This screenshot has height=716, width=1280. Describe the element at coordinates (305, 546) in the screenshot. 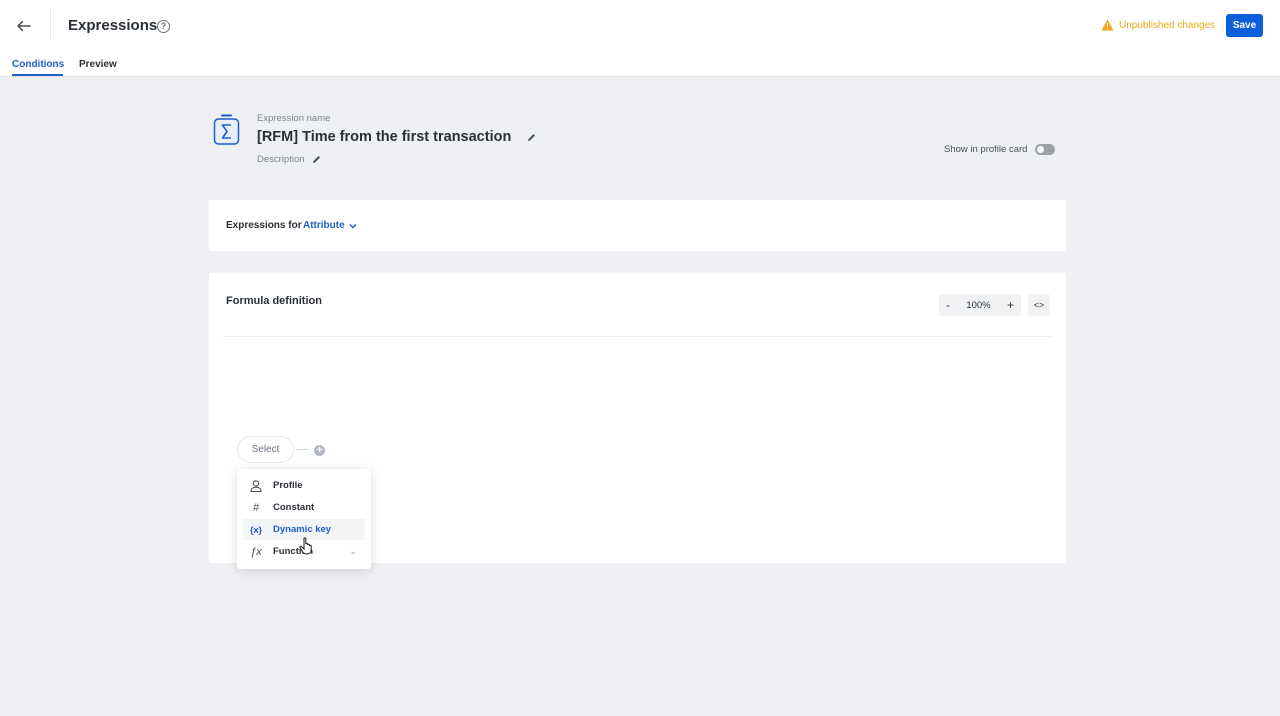

I see `hand-cursor-icon` at that location.